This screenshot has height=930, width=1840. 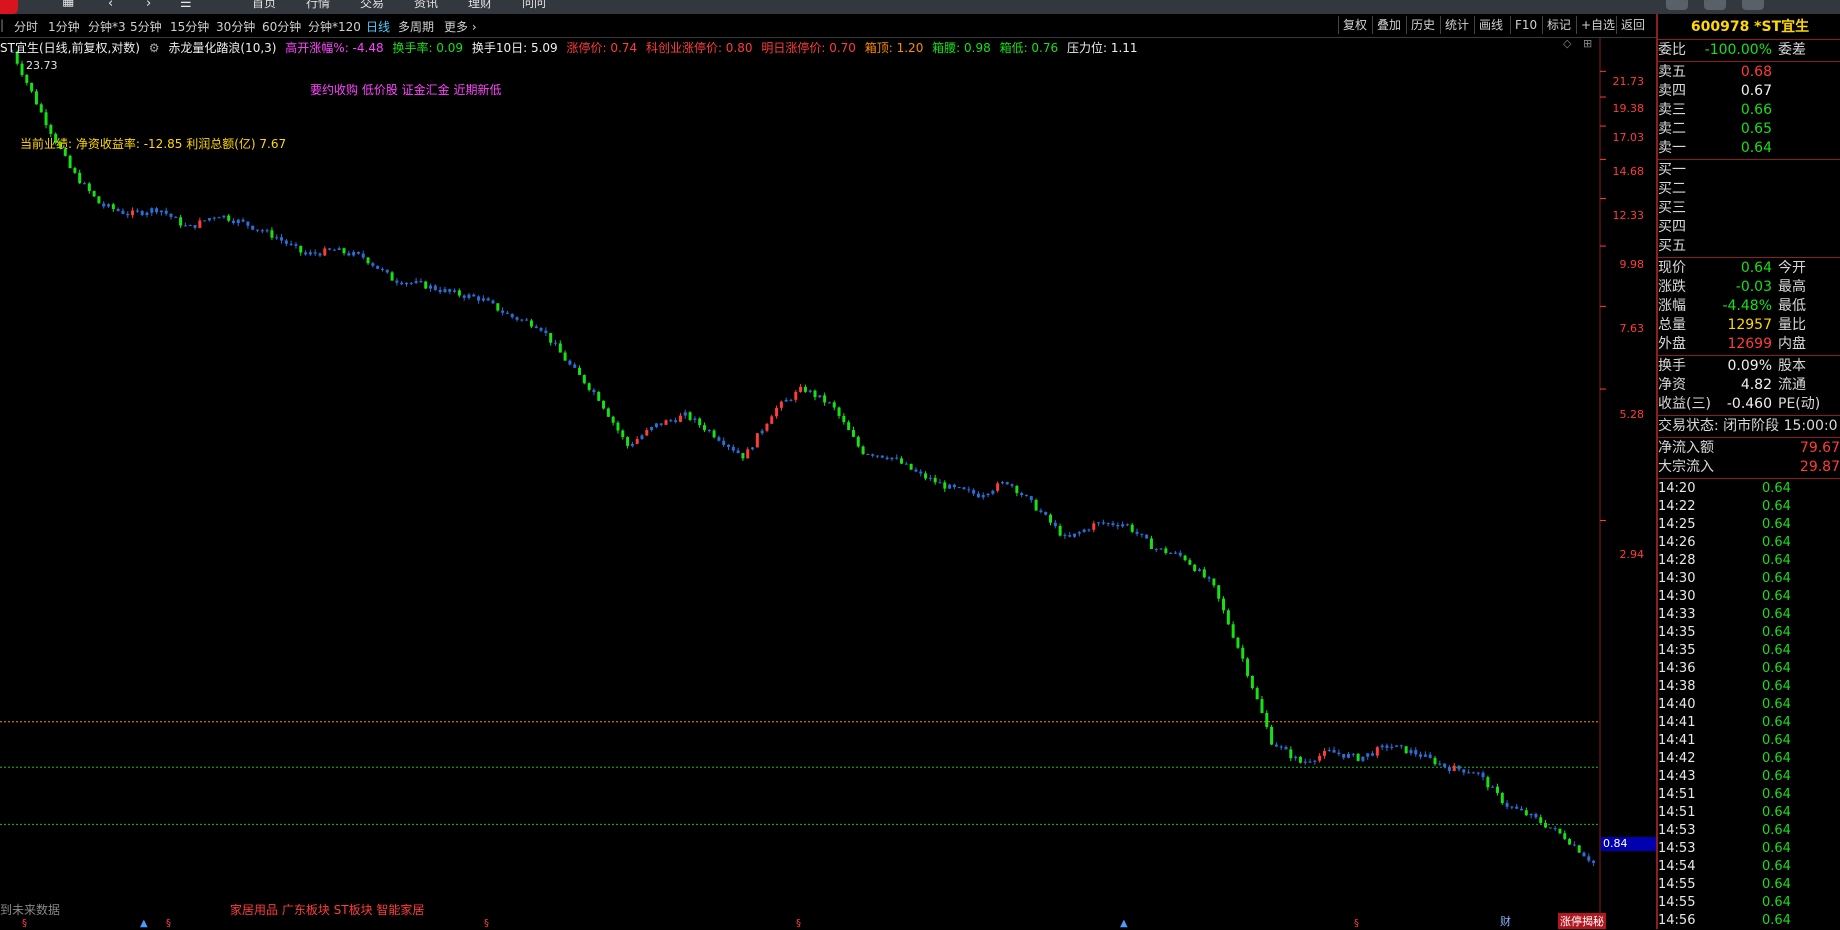 What do you see at coordinates (318, 5) in the screenshot?
I see `nav-market: 行情` at bounding box center [318, 5].